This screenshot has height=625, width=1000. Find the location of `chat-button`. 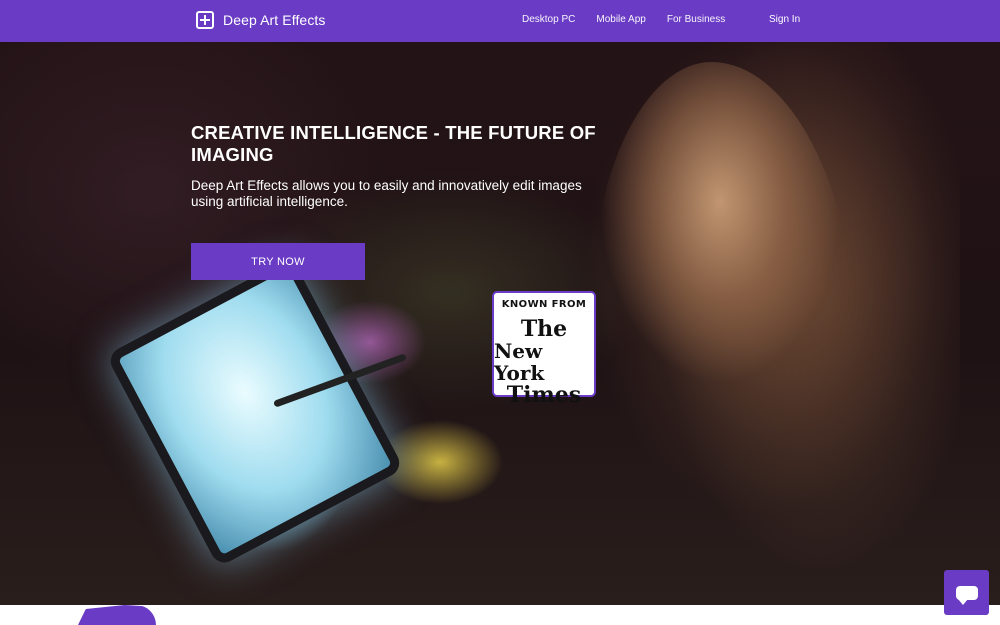

chat-button is located at coordinates (966, 592).